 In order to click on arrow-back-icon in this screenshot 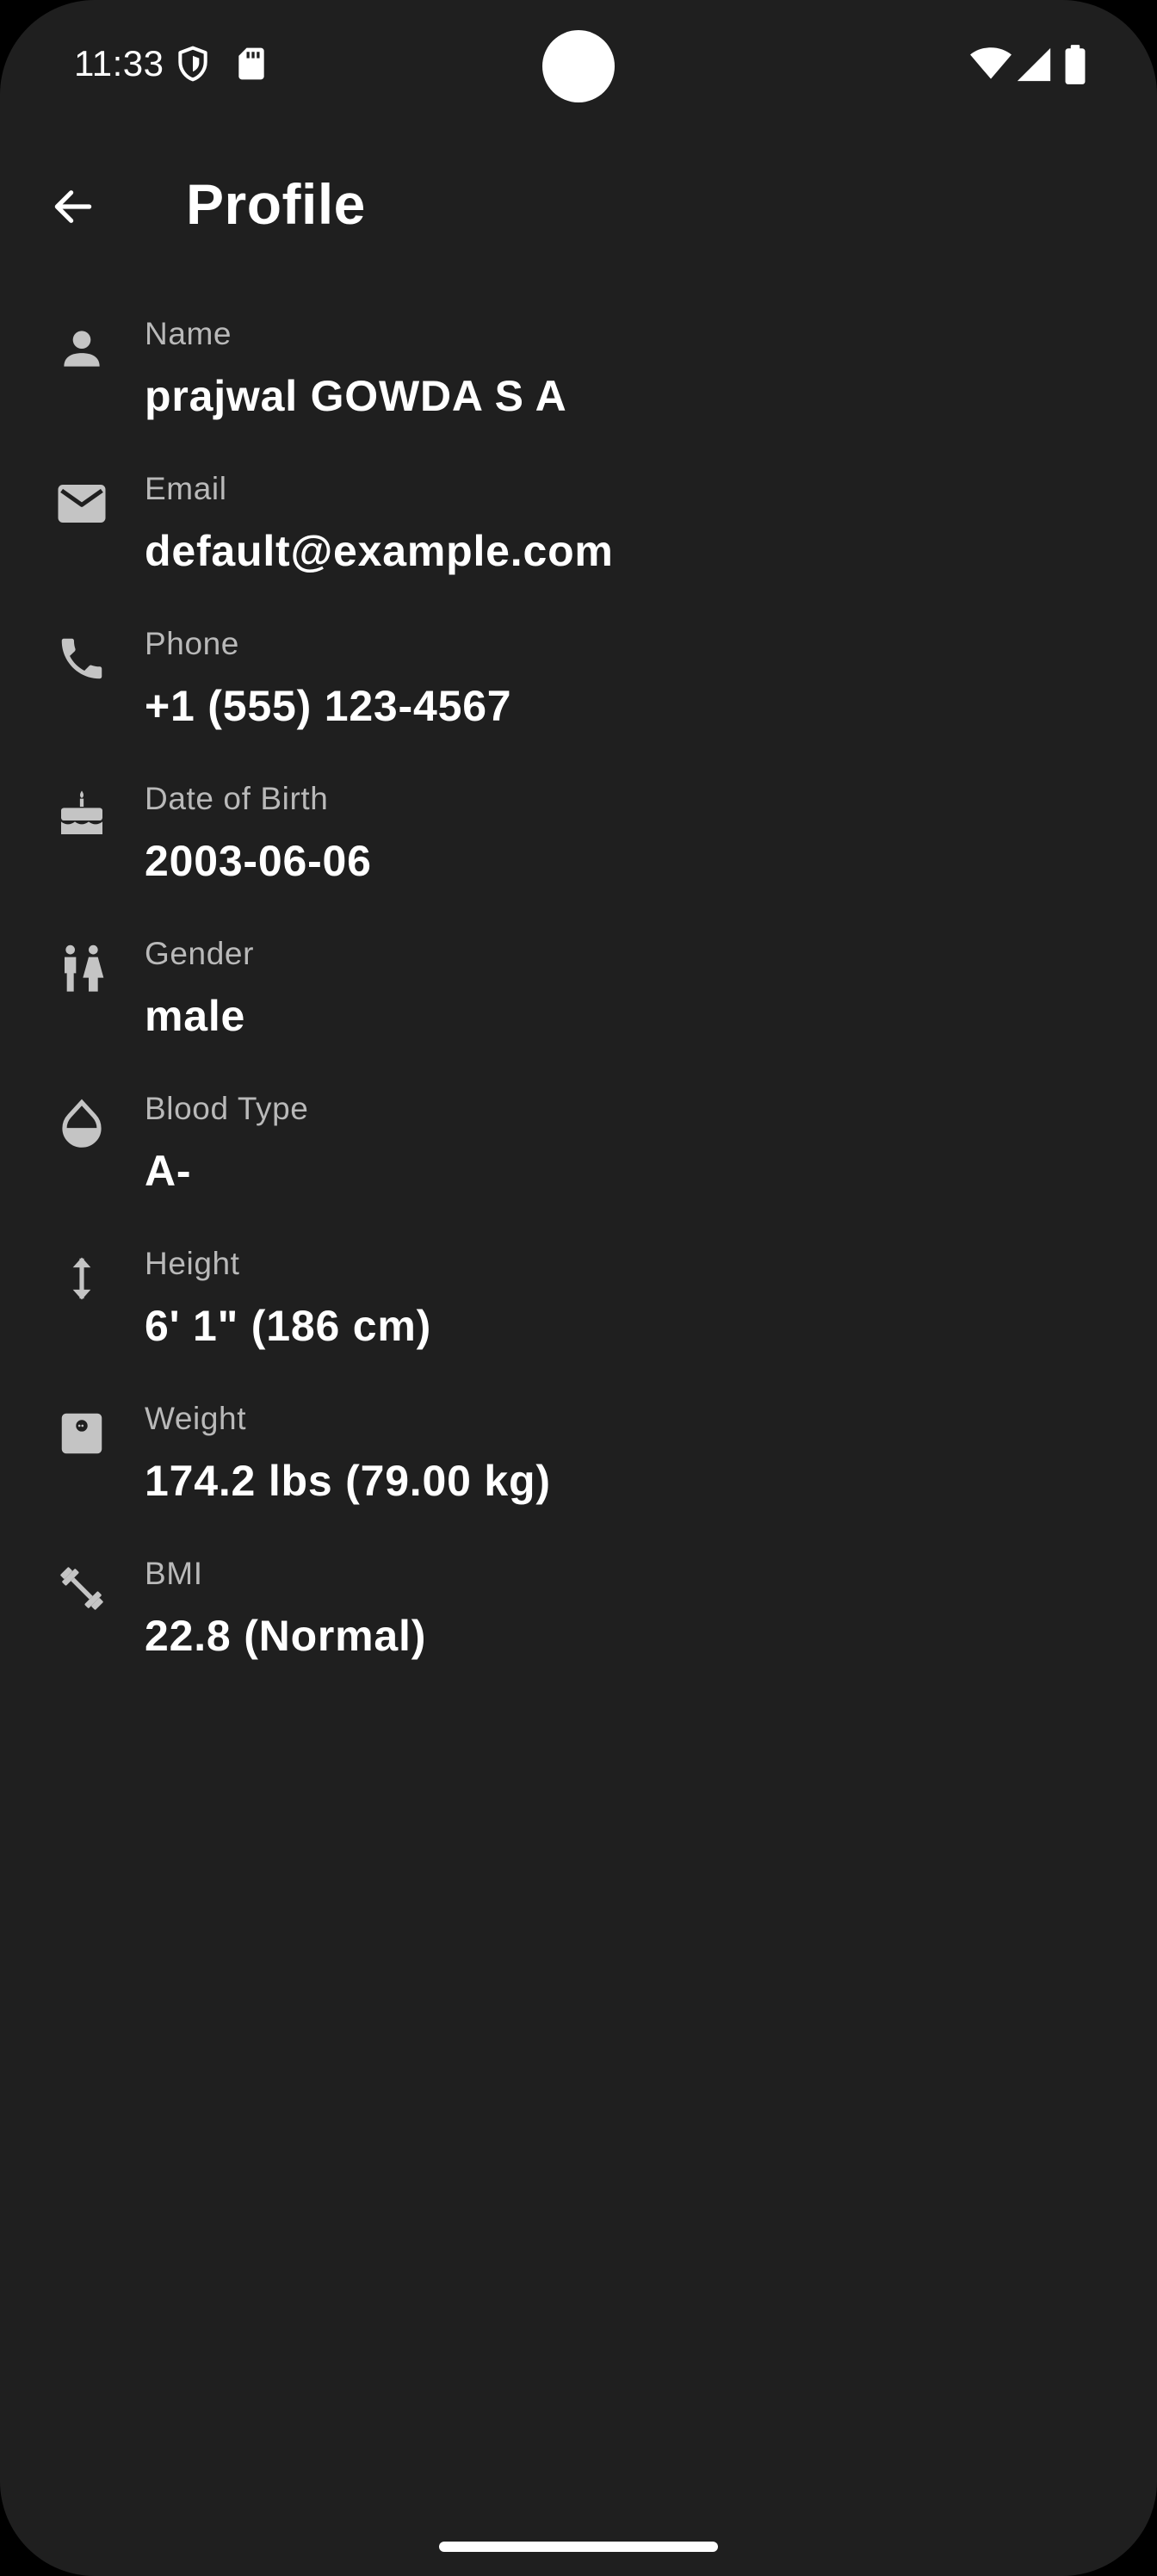, I will do `click(73, 207)`.